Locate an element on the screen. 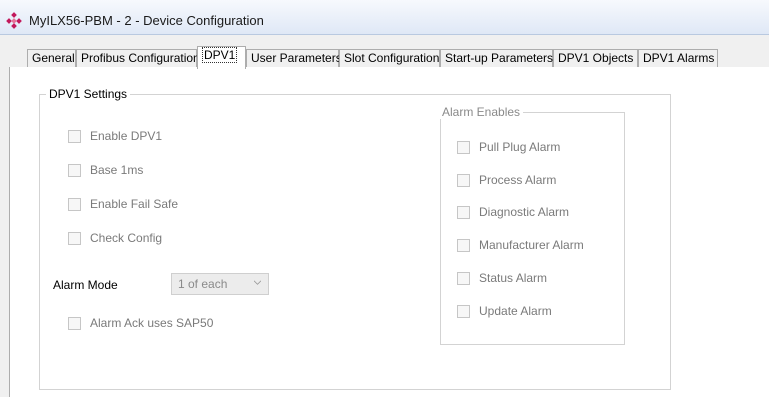 The image size is (769, 397). tab-label: User Parameters is located at coordinates (296, 58).